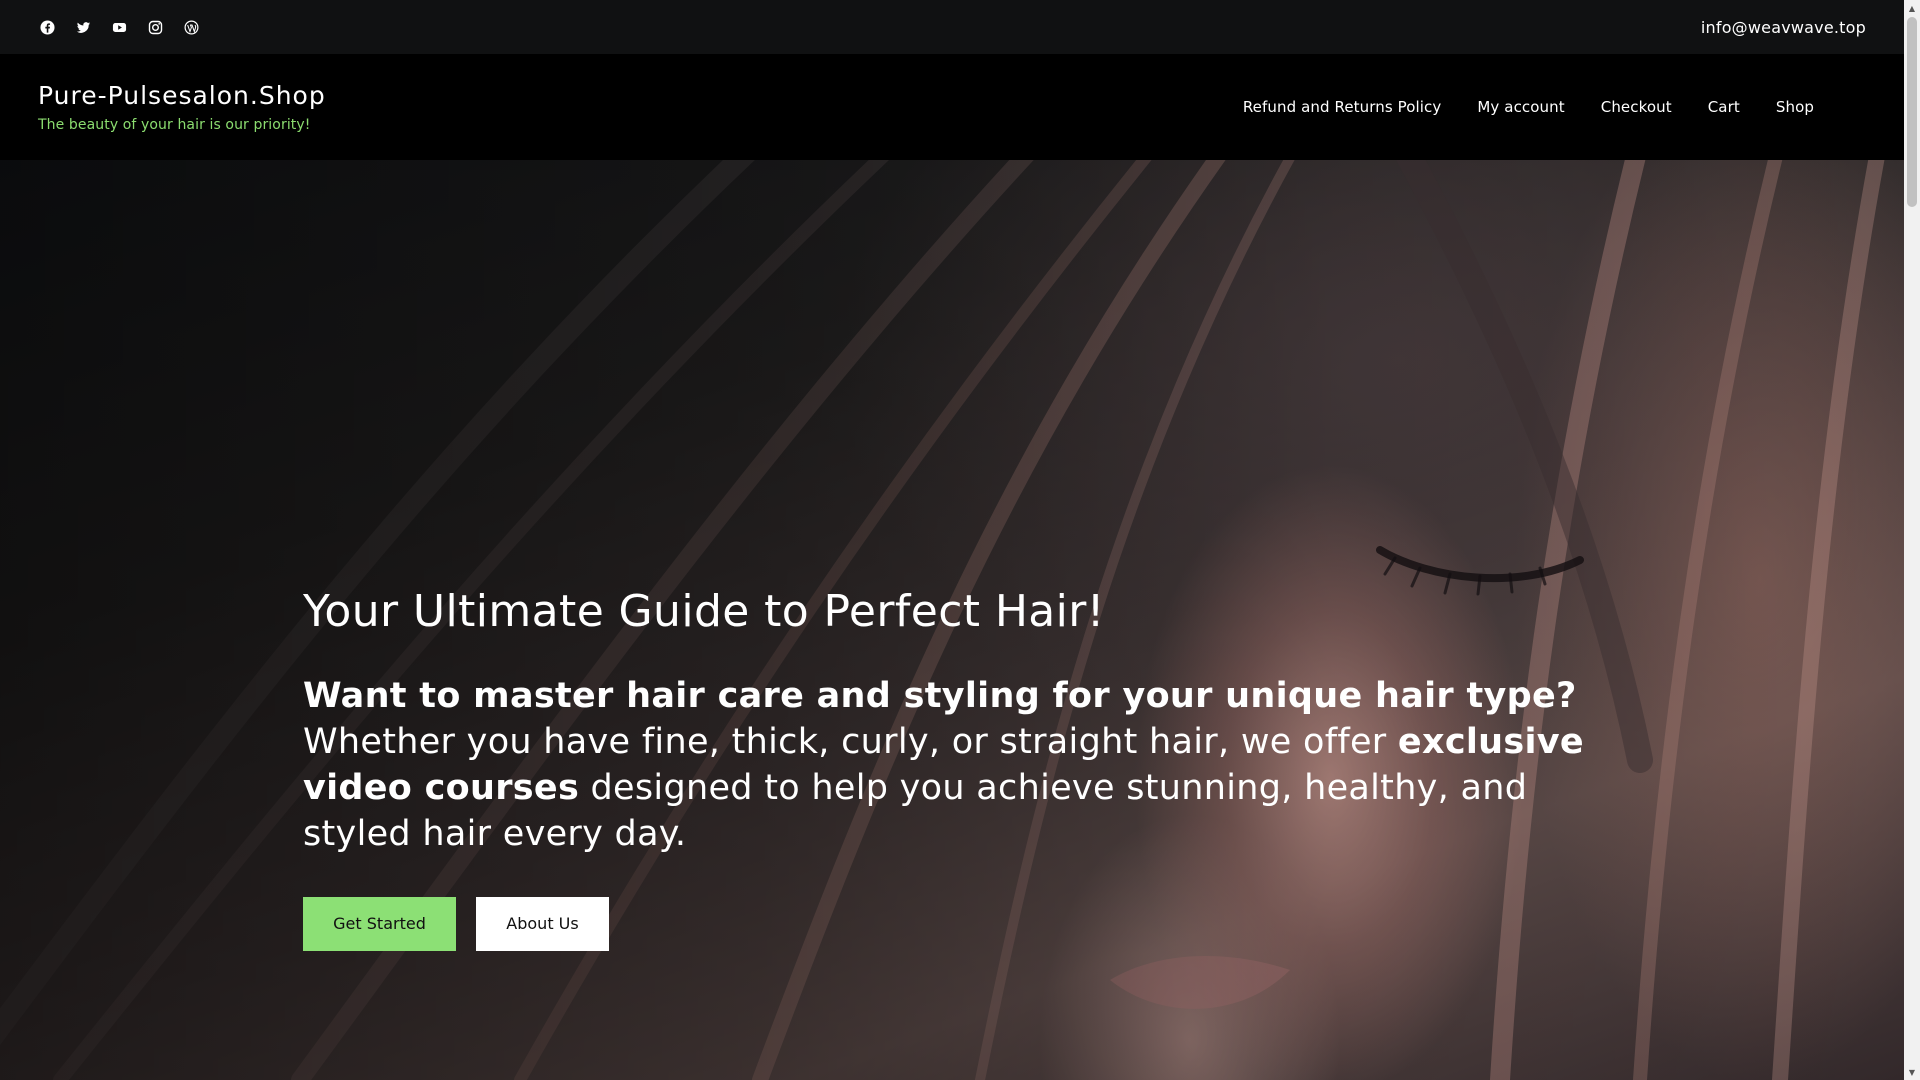  Describe the element at coordinates (1342, 107) in the screenshot. I see `nav-item-refund-policy: Refund and Returns Policy` at that location.